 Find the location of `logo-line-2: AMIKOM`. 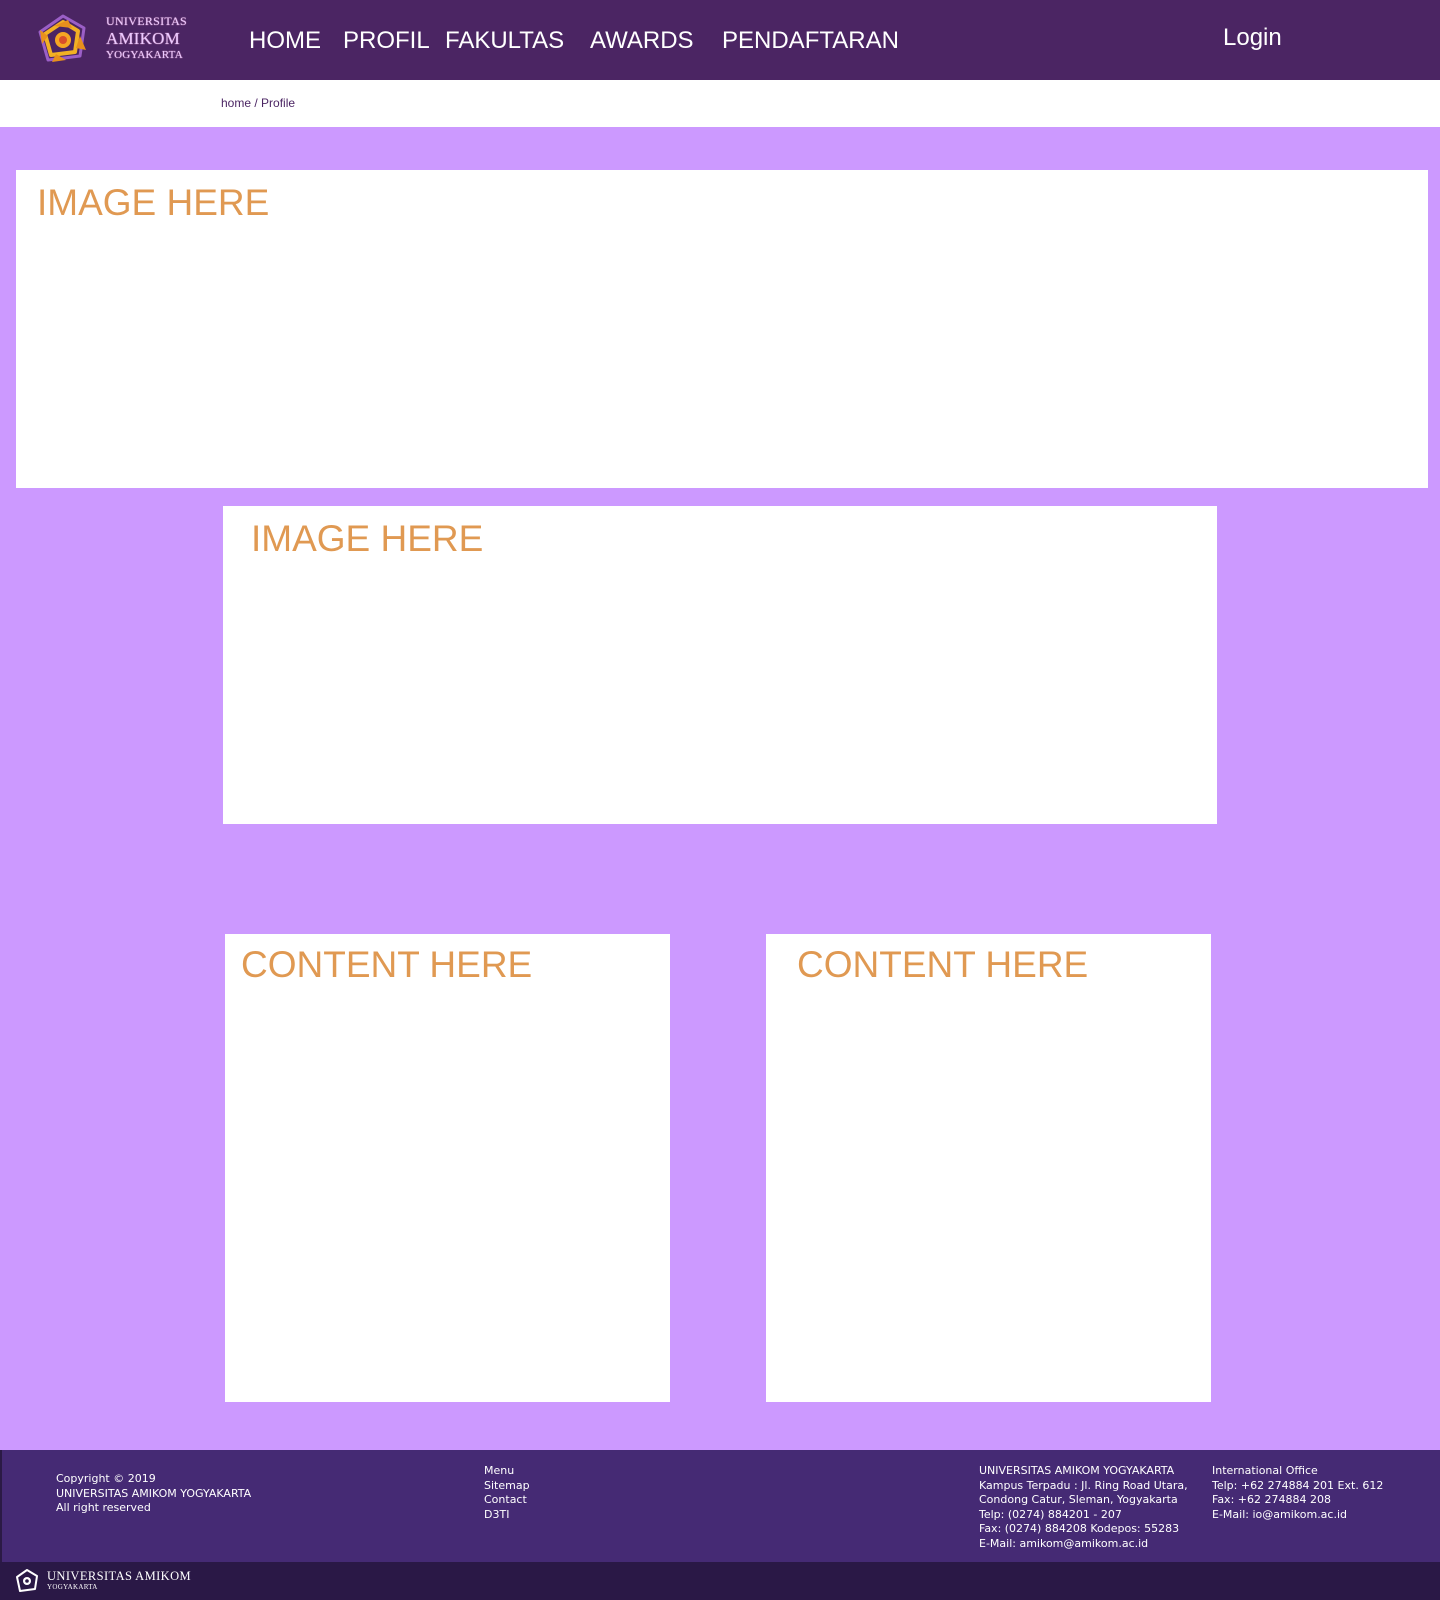

logo-line-2: AMIKOM is located at coordinates (143, 38).